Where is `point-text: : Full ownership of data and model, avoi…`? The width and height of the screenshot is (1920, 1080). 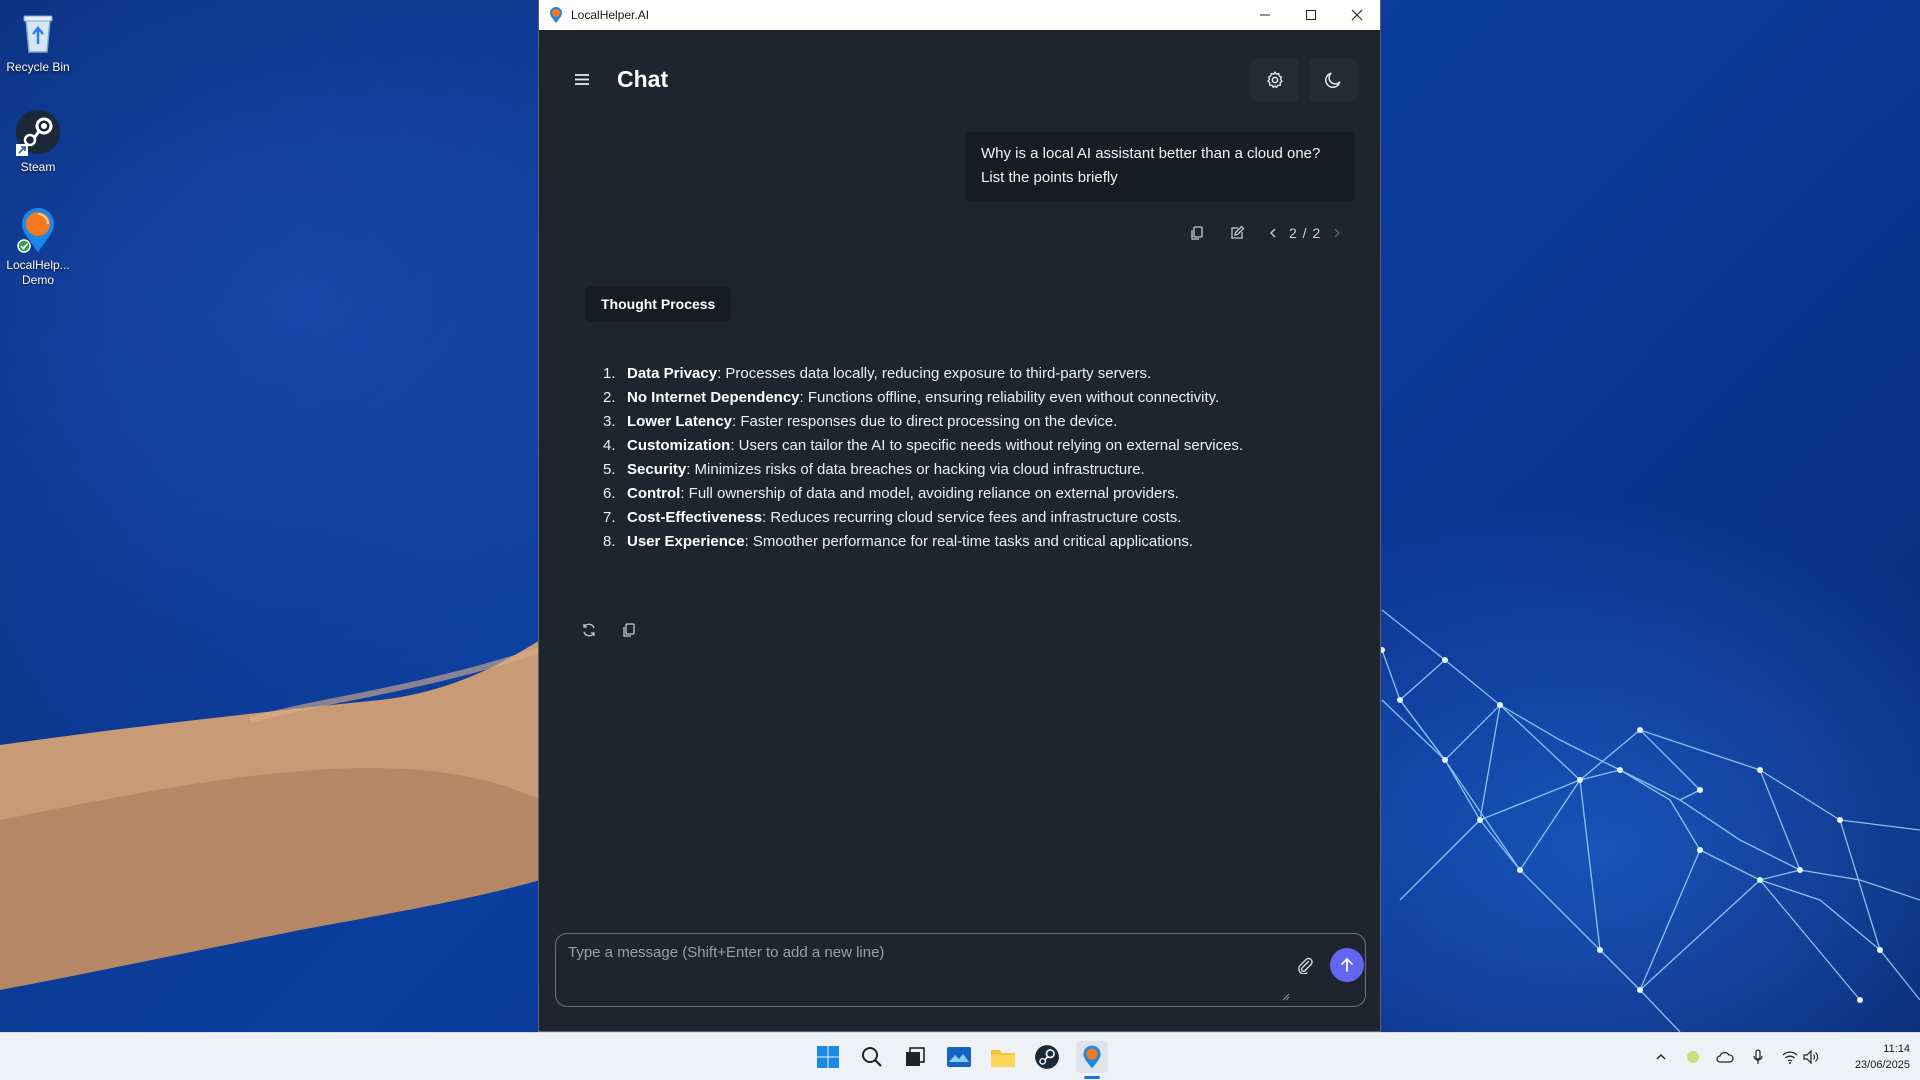
point-text: : Full ownership of data and model, avoi… is located at coordinates (929, 493).